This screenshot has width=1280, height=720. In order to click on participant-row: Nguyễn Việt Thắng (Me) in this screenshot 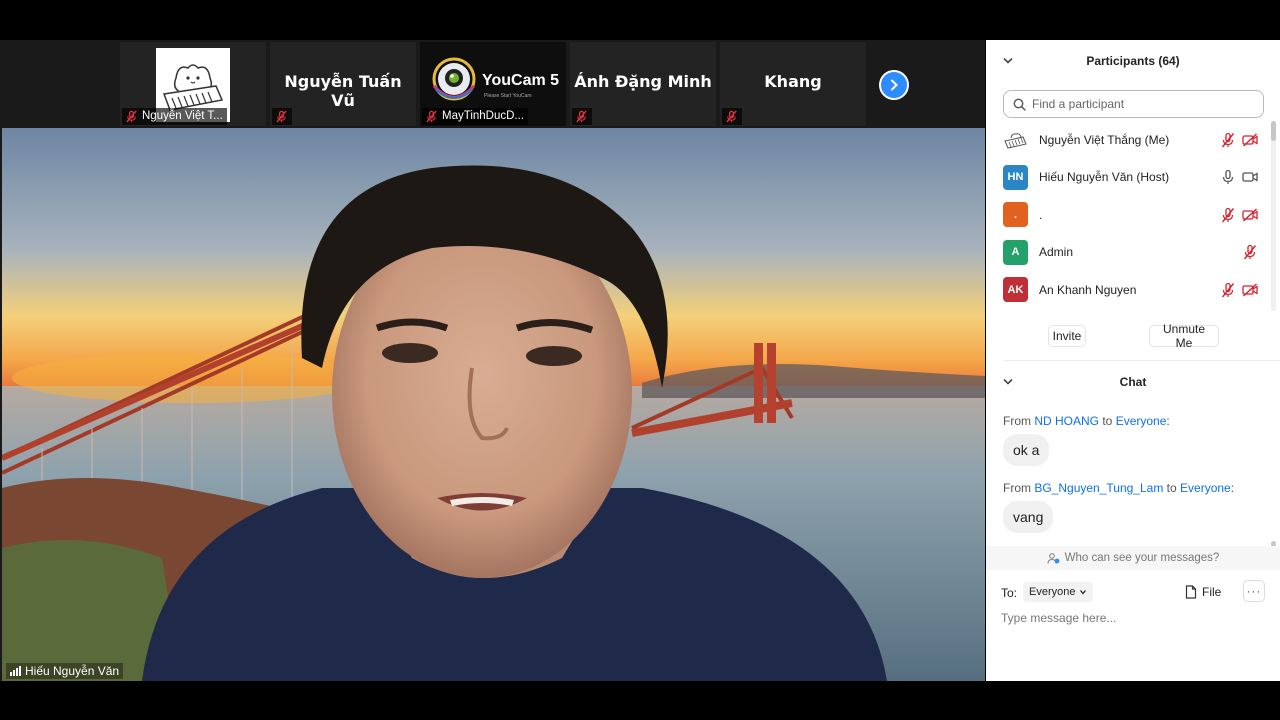, I will do `click(1133, 140)`.